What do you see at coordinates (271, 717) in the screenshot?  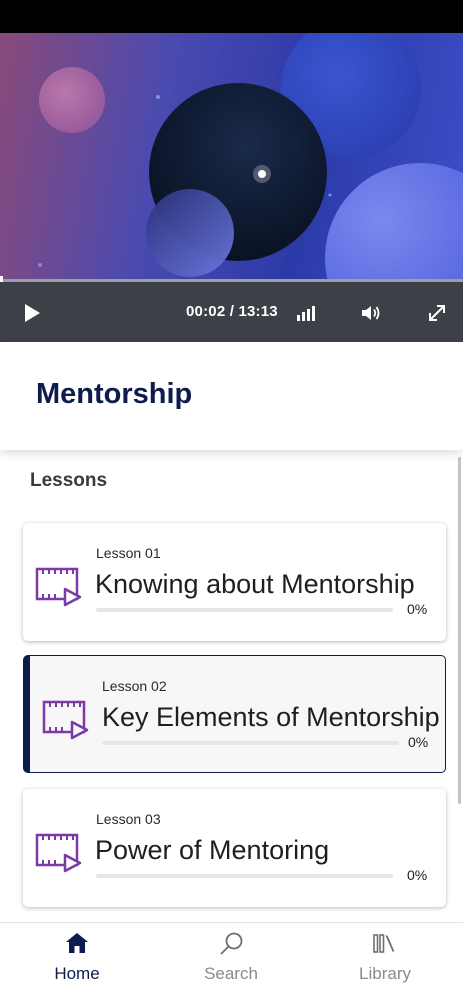 I see `lesson-title: Key Elements of Mentorship` at bounding box center [271, 717].